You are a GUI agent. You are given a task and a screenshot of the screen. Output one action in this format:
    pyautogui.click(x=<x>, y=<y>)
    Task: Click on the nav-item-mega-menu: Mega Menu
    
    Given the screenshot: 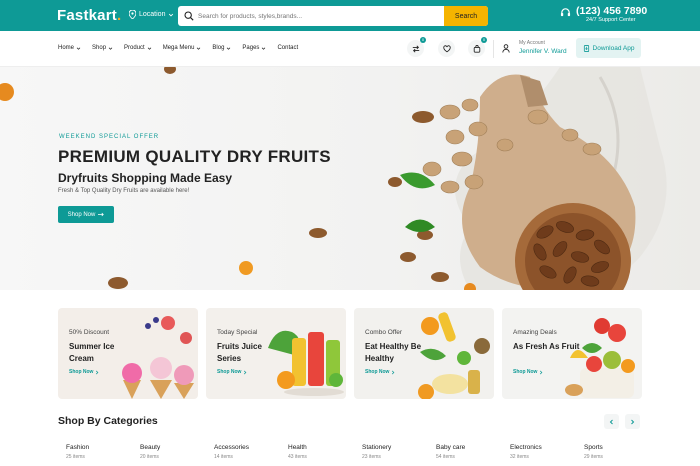 What is the action you would take?
    pyautogui.click(x=182, y=48)
    